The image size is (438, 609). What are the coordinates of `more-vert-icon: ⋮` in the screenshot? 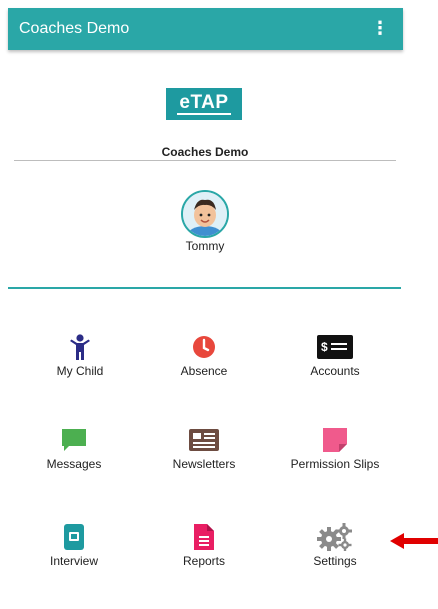 It's located at (380, 28).